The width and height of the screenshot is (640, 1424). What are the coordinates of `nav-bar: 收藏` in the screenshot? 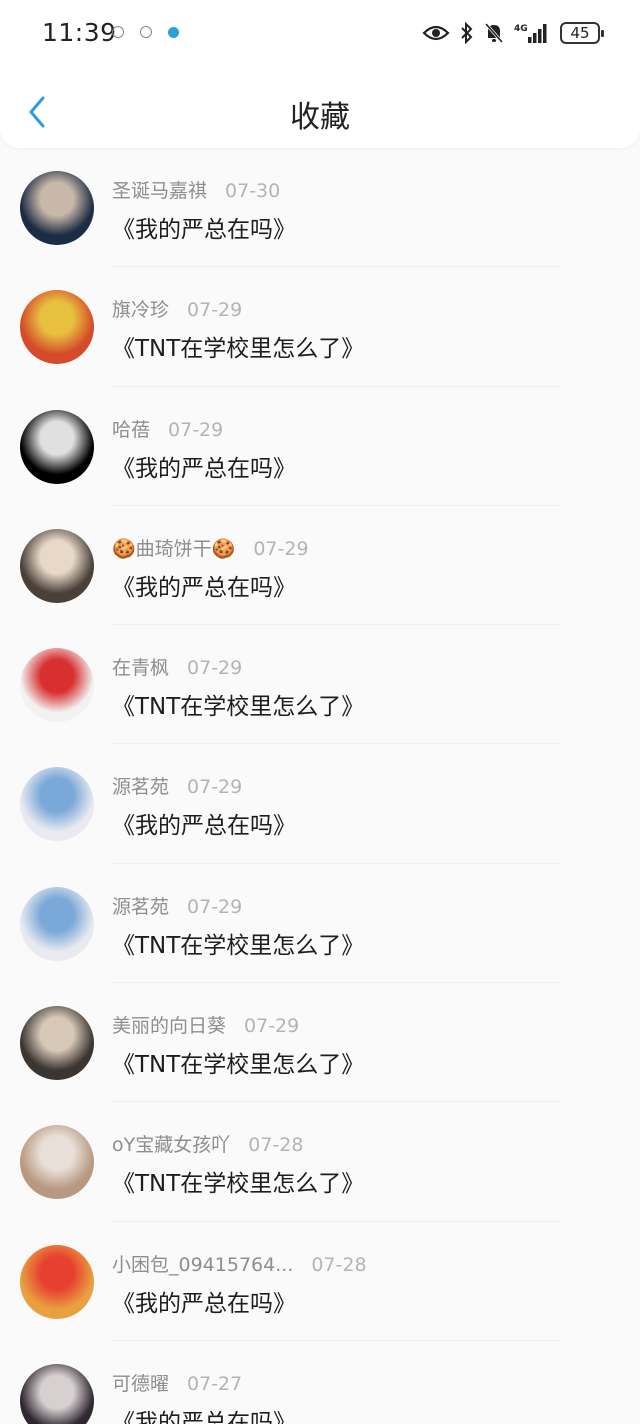 It's located at (320, 112).